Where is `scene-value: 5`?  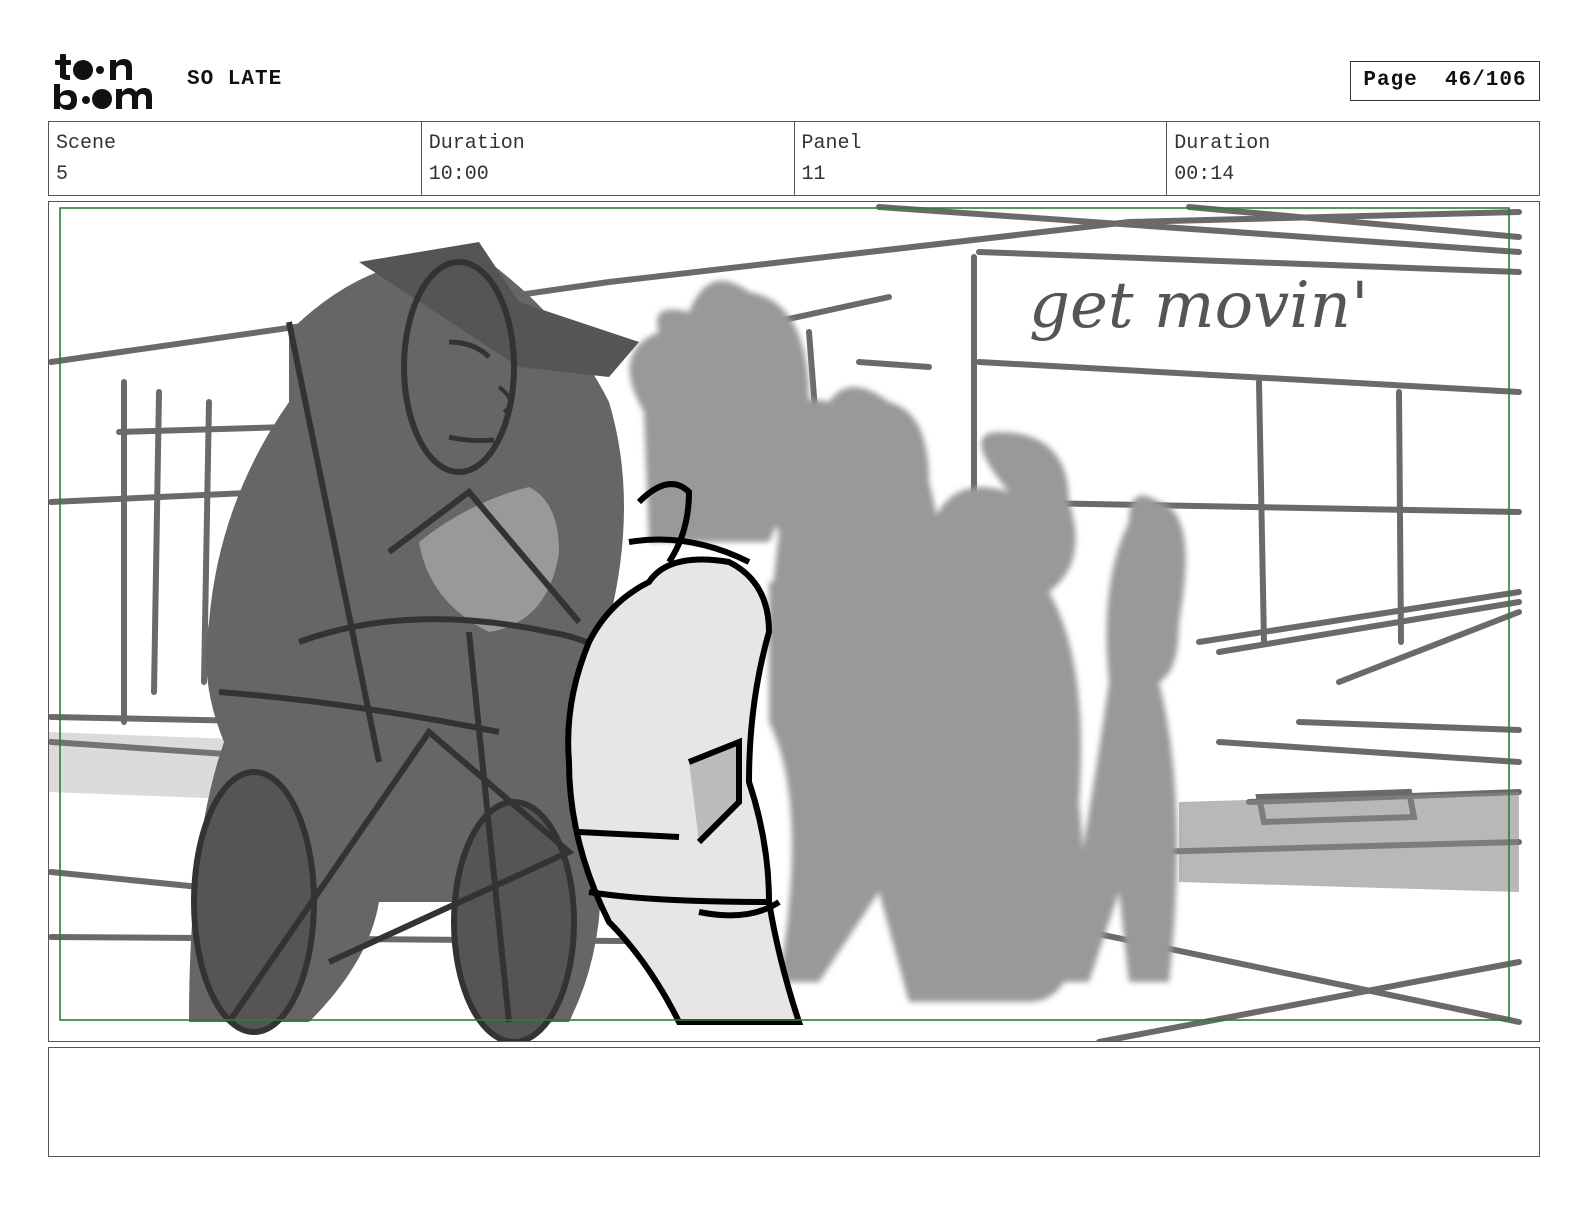 scene-value: 5 is located at coordinates (62, 174).